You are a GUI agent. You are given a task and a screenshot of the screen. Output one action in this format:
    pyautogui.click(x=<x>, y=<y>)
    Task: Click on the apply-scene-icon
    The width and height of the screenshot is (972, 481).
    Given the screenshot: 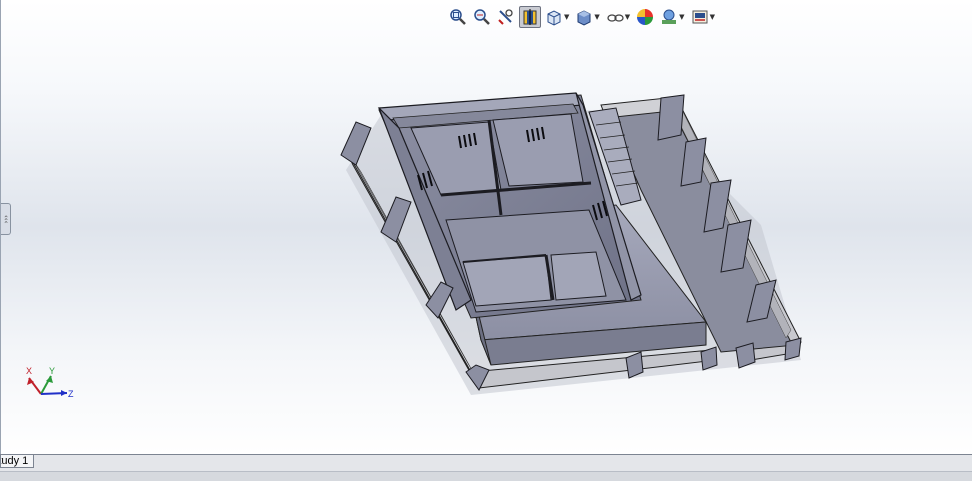 What is the action you would take?
    pyautogui.click(x=669, y=16)
    